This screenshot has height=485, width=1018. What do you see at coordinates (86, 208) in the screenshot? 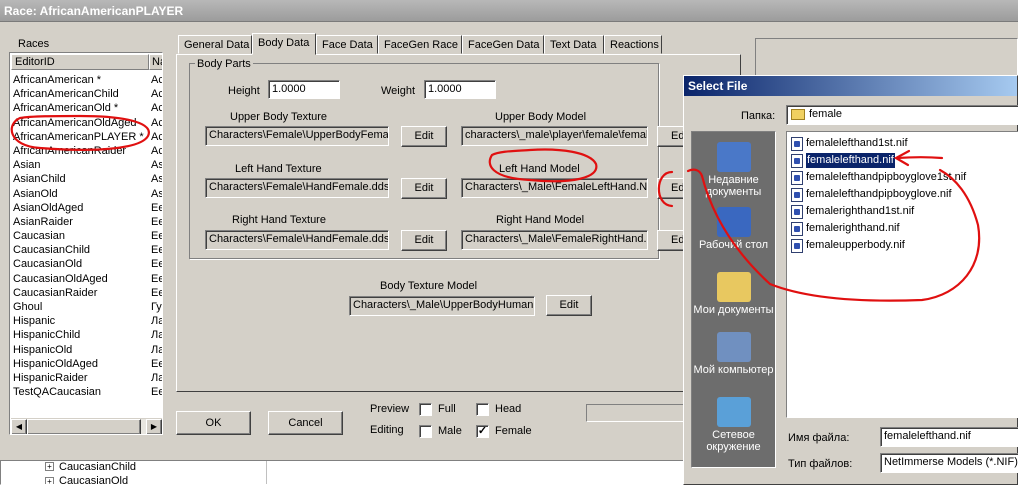
I see `race-row: AsianOldAged Ee` at bounding box center [86, 208].